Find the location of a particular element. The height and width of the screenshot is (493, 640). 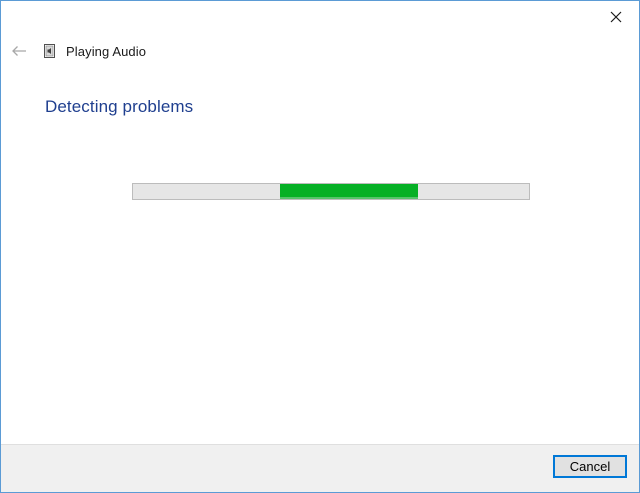

close-button is located at coordinates (616, 17).